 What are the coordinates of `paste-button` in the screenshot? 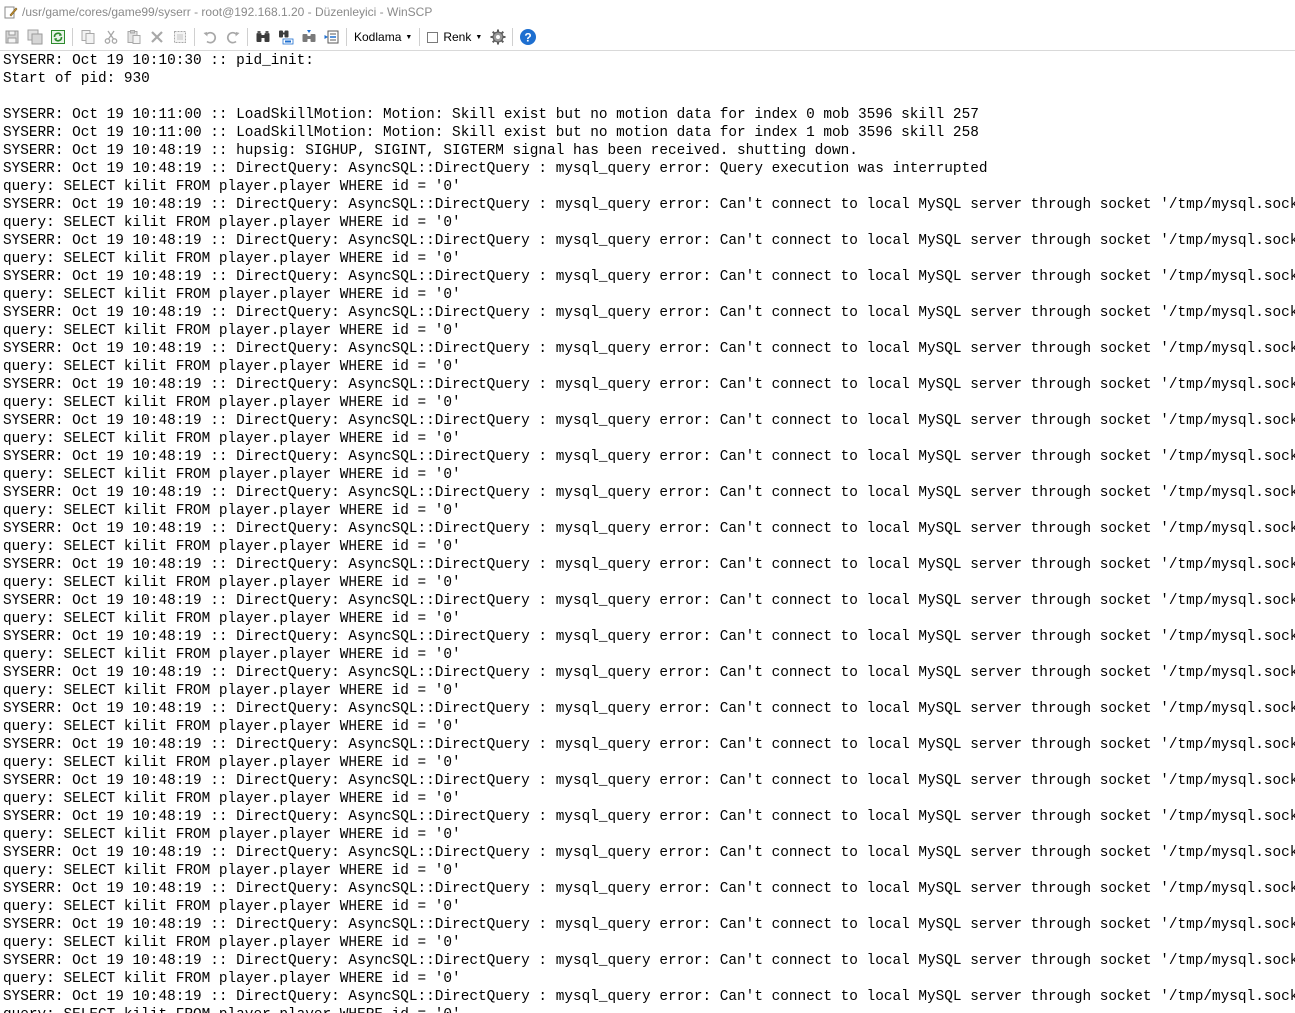 It's located at (134, 37).